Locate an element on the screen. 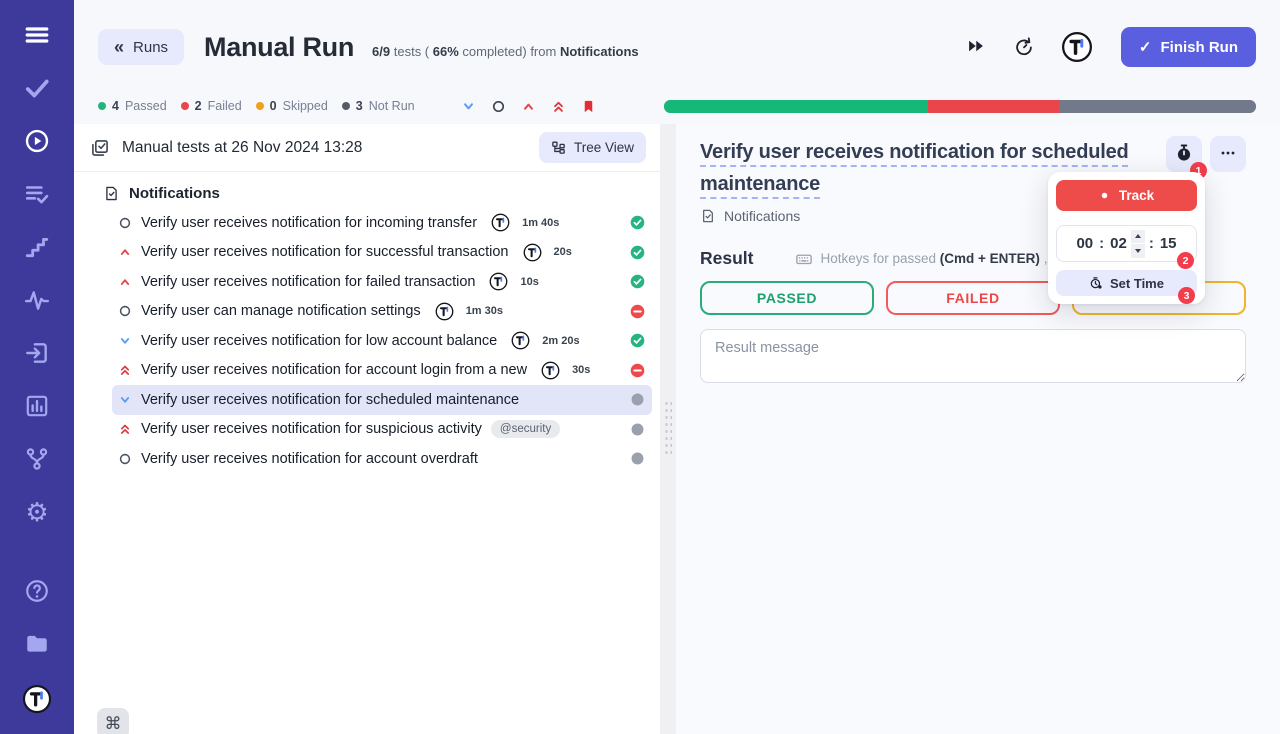  test-tag: @security is located at coordinates (525, 429).